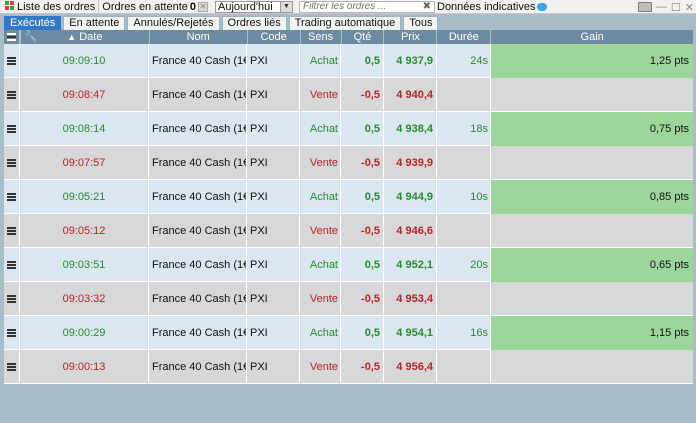 The height and width of the screenshot is (423, 696). I want to click on column-duree: Durée, so click(464, 37).